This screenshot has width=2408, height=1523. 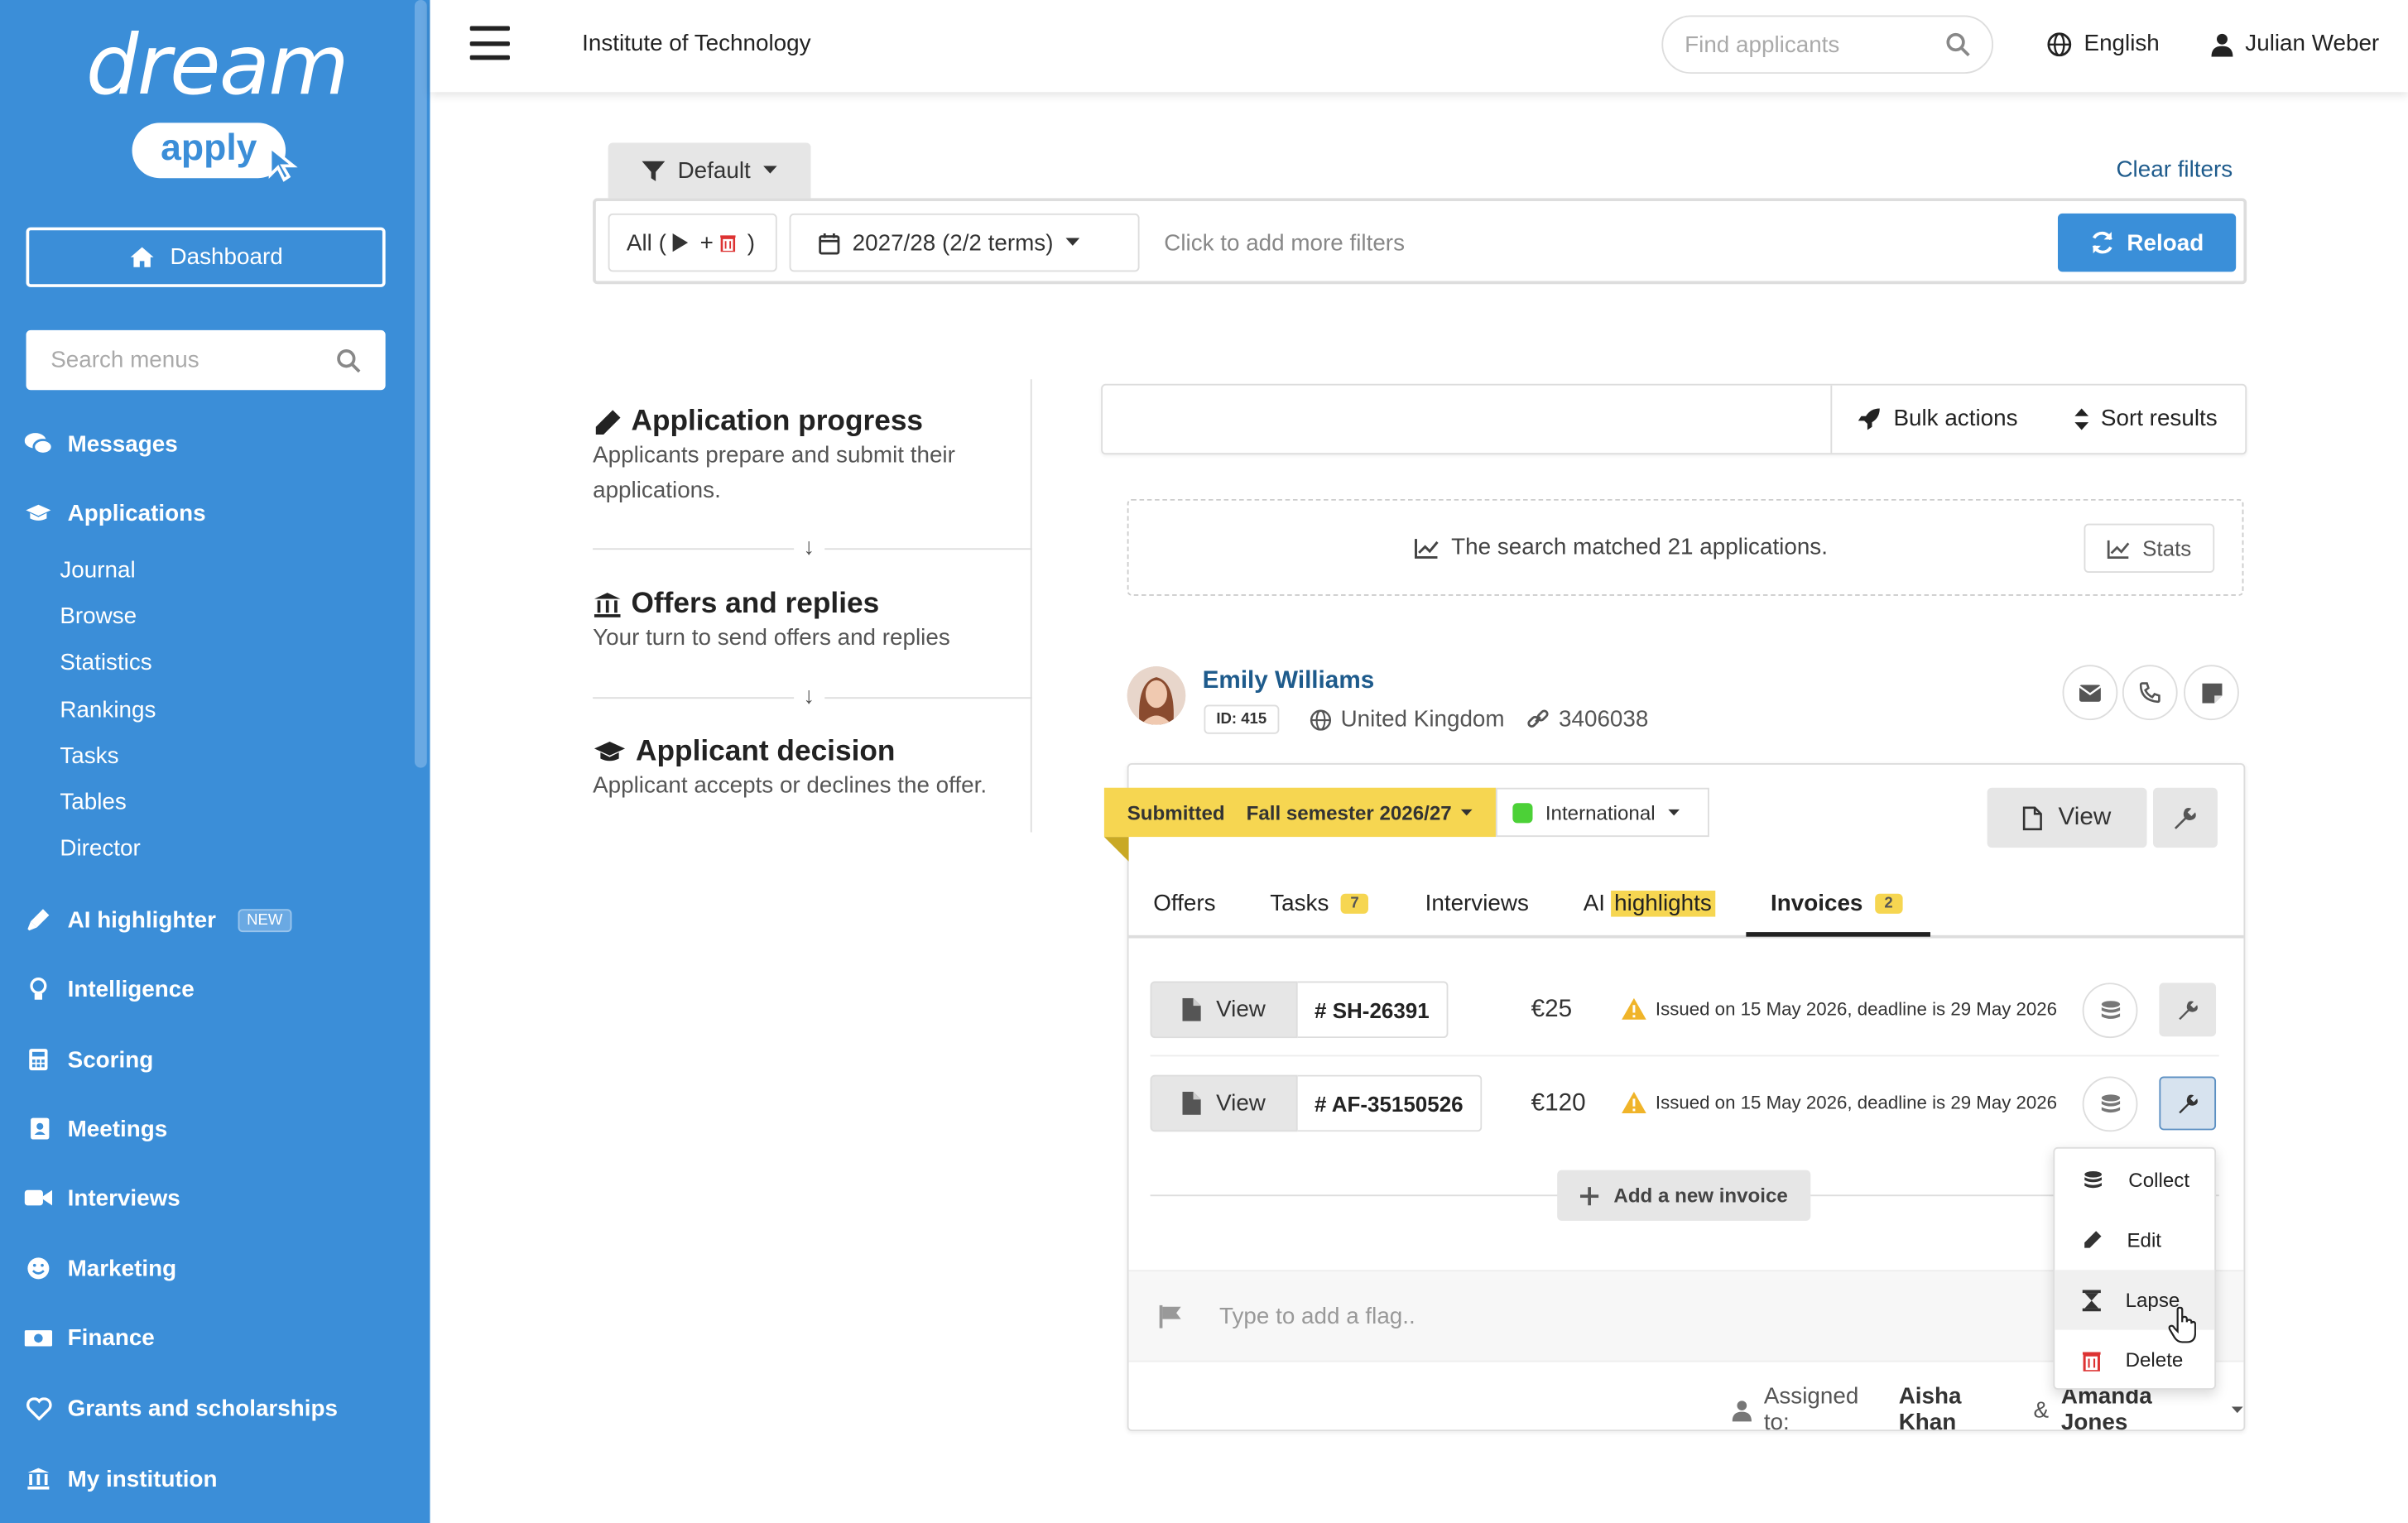 I want to click on flag-placeholder: Type to add a flag.., so click(x=1317, y=1317).